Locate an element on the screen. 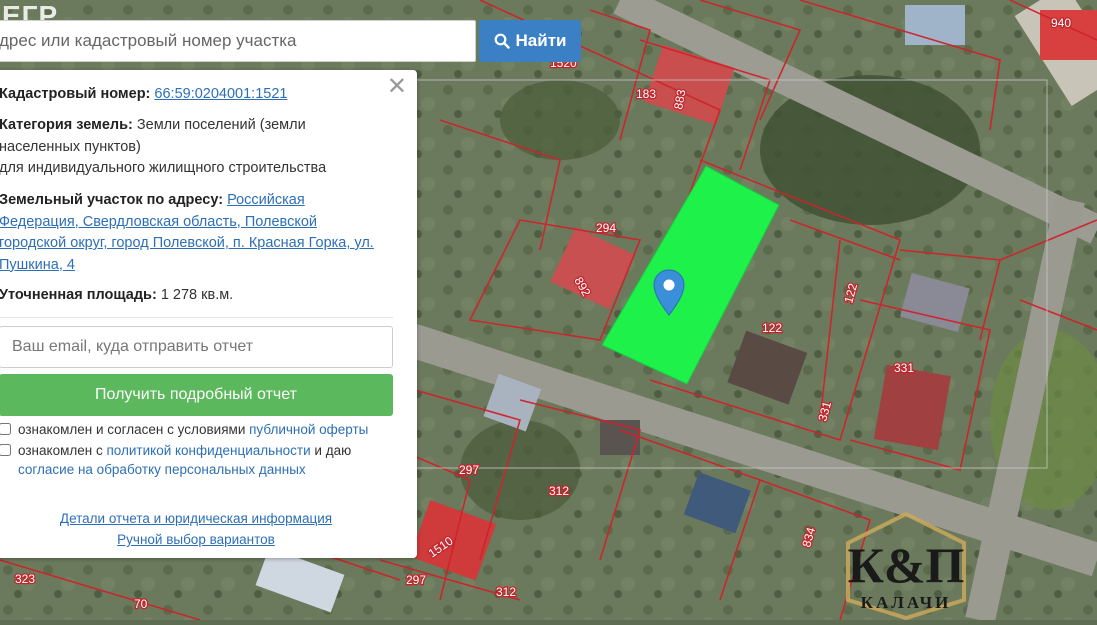 This screenshot has height=625, width=1097. map-label: 183 is located at coordinates (646, 94).